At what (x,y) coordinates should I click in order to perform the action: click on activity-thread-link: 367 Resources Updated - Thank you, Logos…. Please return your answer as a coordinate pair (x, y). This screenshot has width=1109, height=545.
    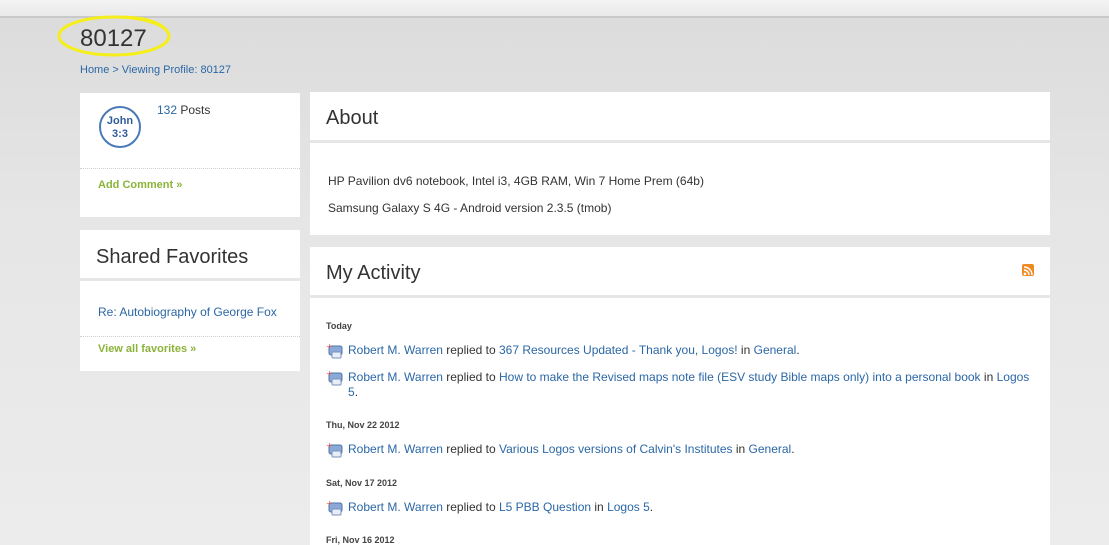
    Looking at the image, I should click on (618, 350).